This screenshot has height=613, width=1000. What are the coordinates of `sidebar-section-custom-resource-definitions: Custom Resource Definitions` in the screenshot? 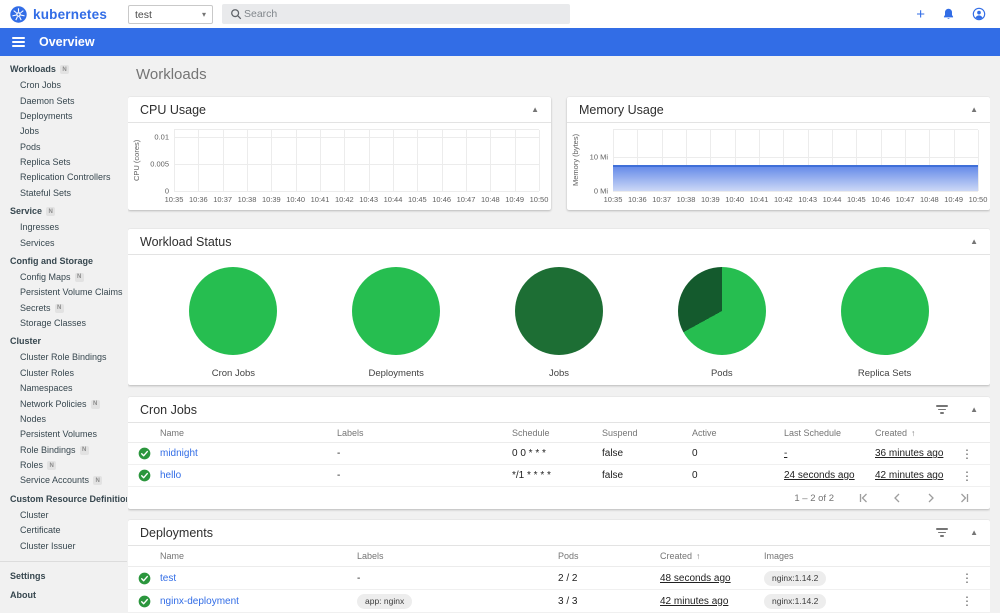 It's located at (63, 498).